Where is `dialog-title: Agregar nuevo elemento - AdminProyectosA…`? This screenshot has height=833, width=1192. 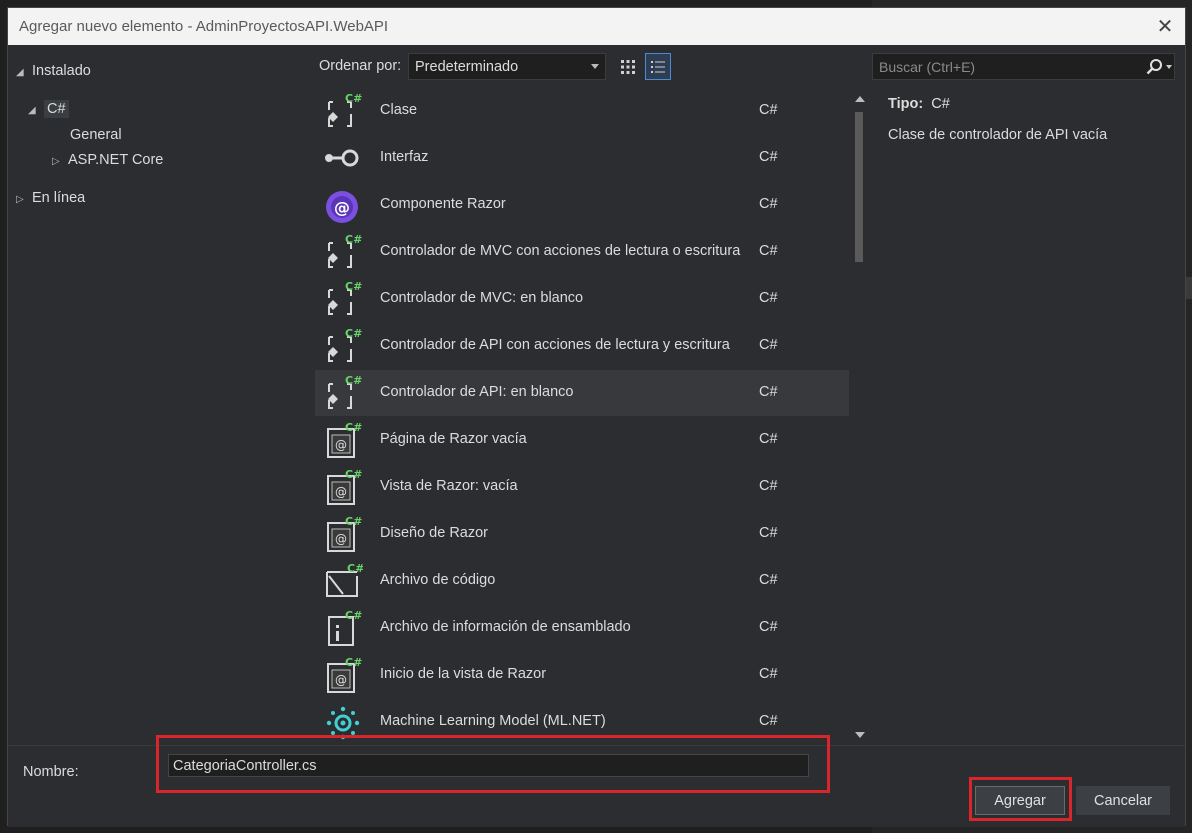
dialog-title: Agregar nuevo elemento - AdminProyectosA… is located at coordinates (204, 26).